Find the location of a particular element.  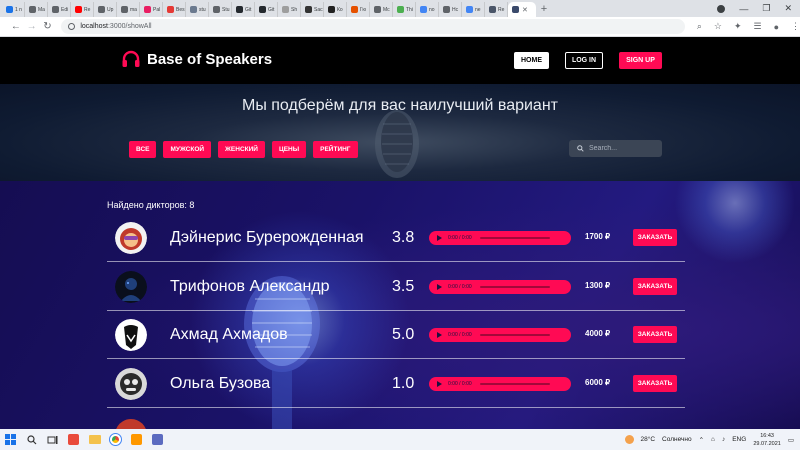

language-indicator: ENG is located at coordinates (739, 439).